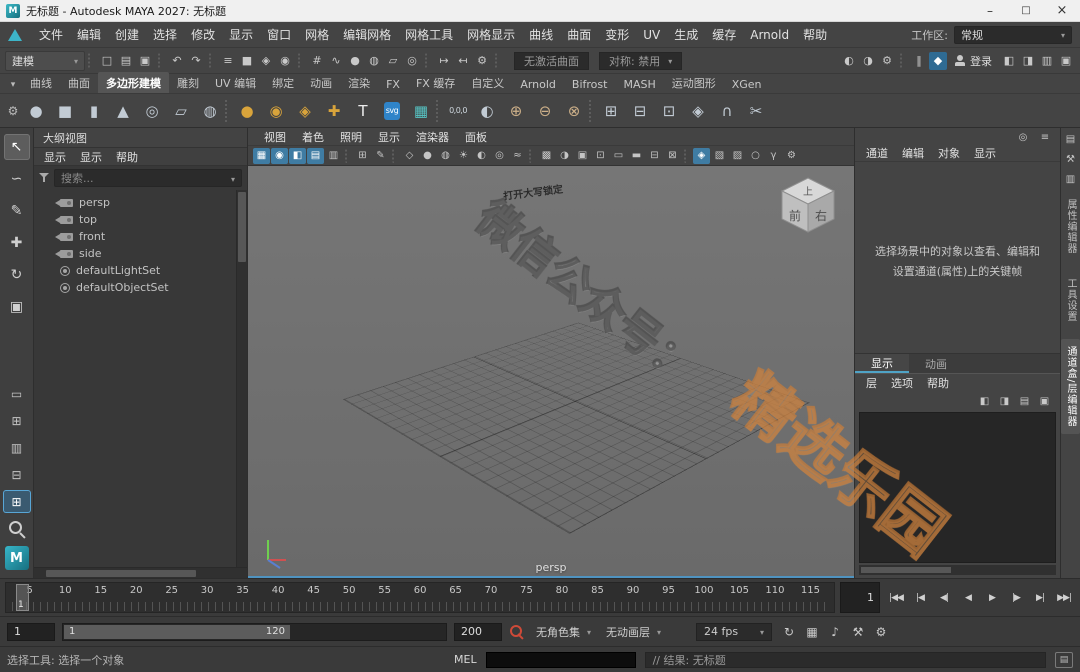  What do you see at coordinates (896, 597) in the screenshot?
I see `go-to-start-button: |◀◀` at bounding box center [896, 597].